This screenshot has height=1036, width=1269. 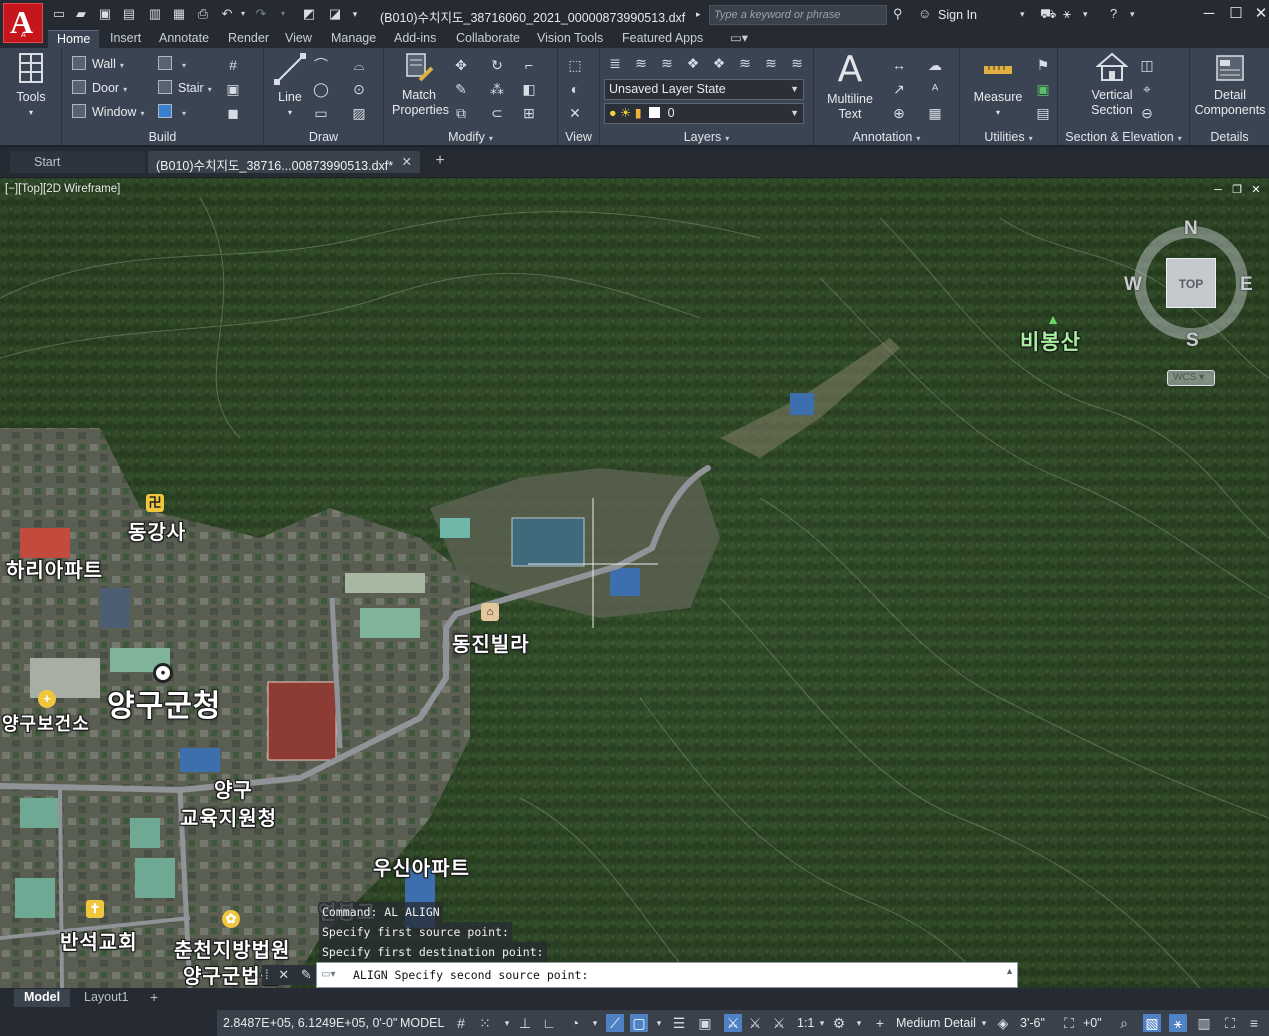 I want to click on open-folder-icon: ▰, so click(x=81, y=14).